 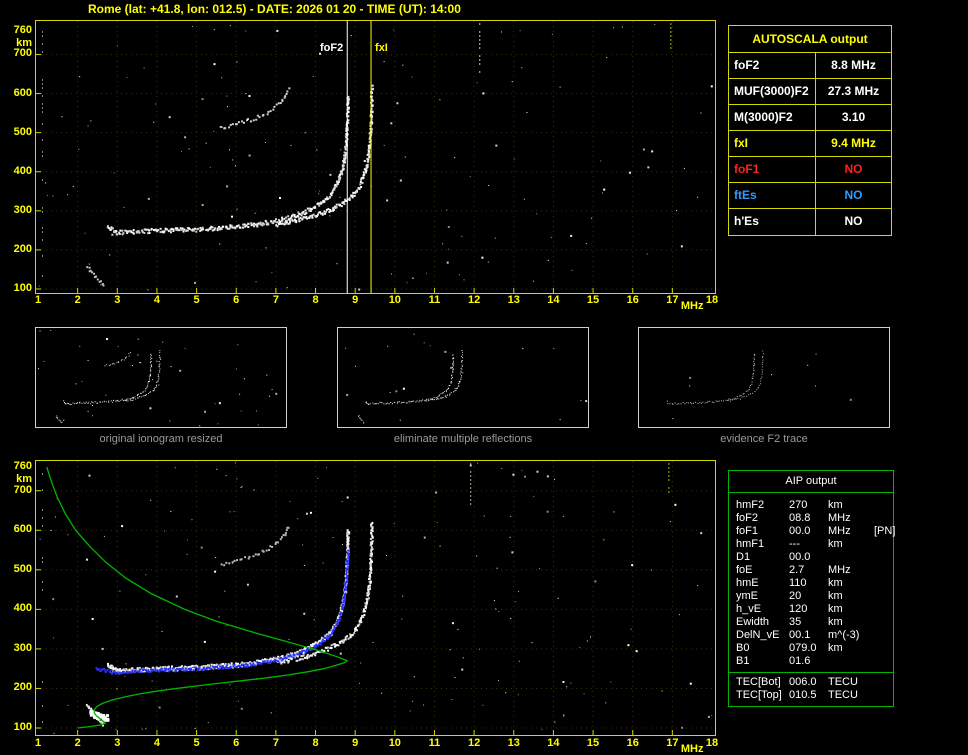 What do you see at coordinates (275, 300) in the screenshot?
I see `x-axis-label: 7` at bounding box center [275, 300].